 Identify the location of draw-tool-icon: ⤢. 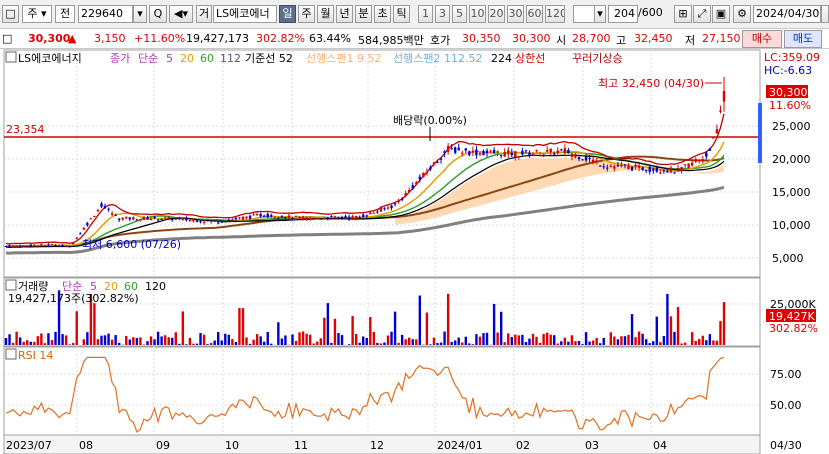
(702, 14).